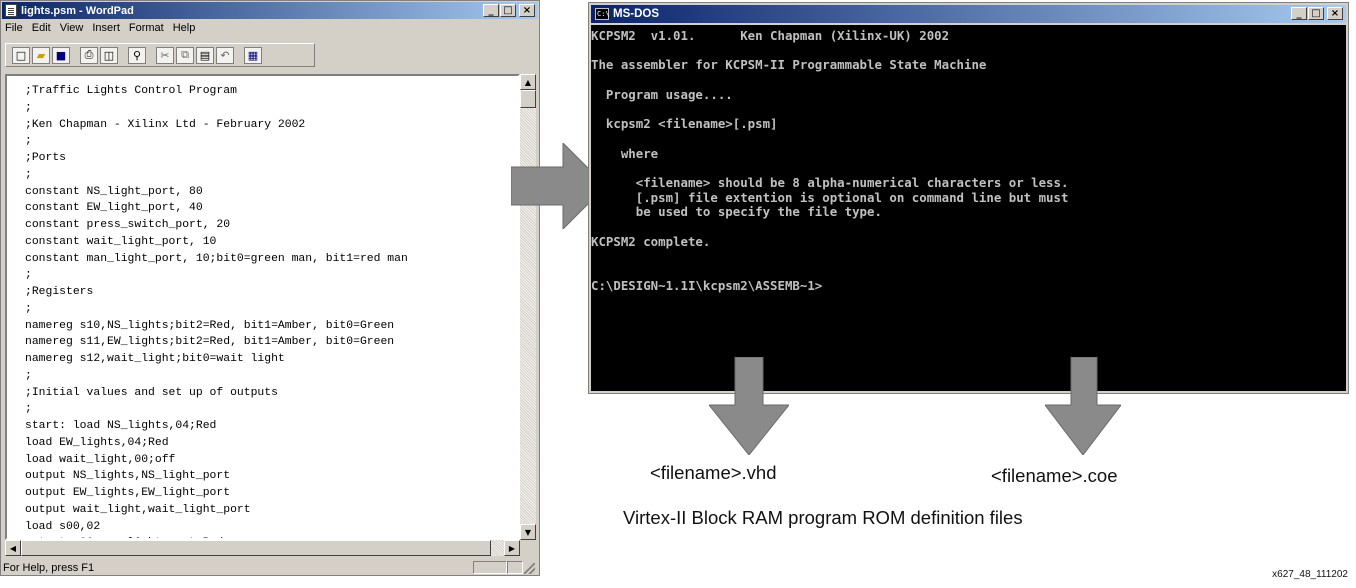  I want to click on new-icon: □, so click(21, 55).